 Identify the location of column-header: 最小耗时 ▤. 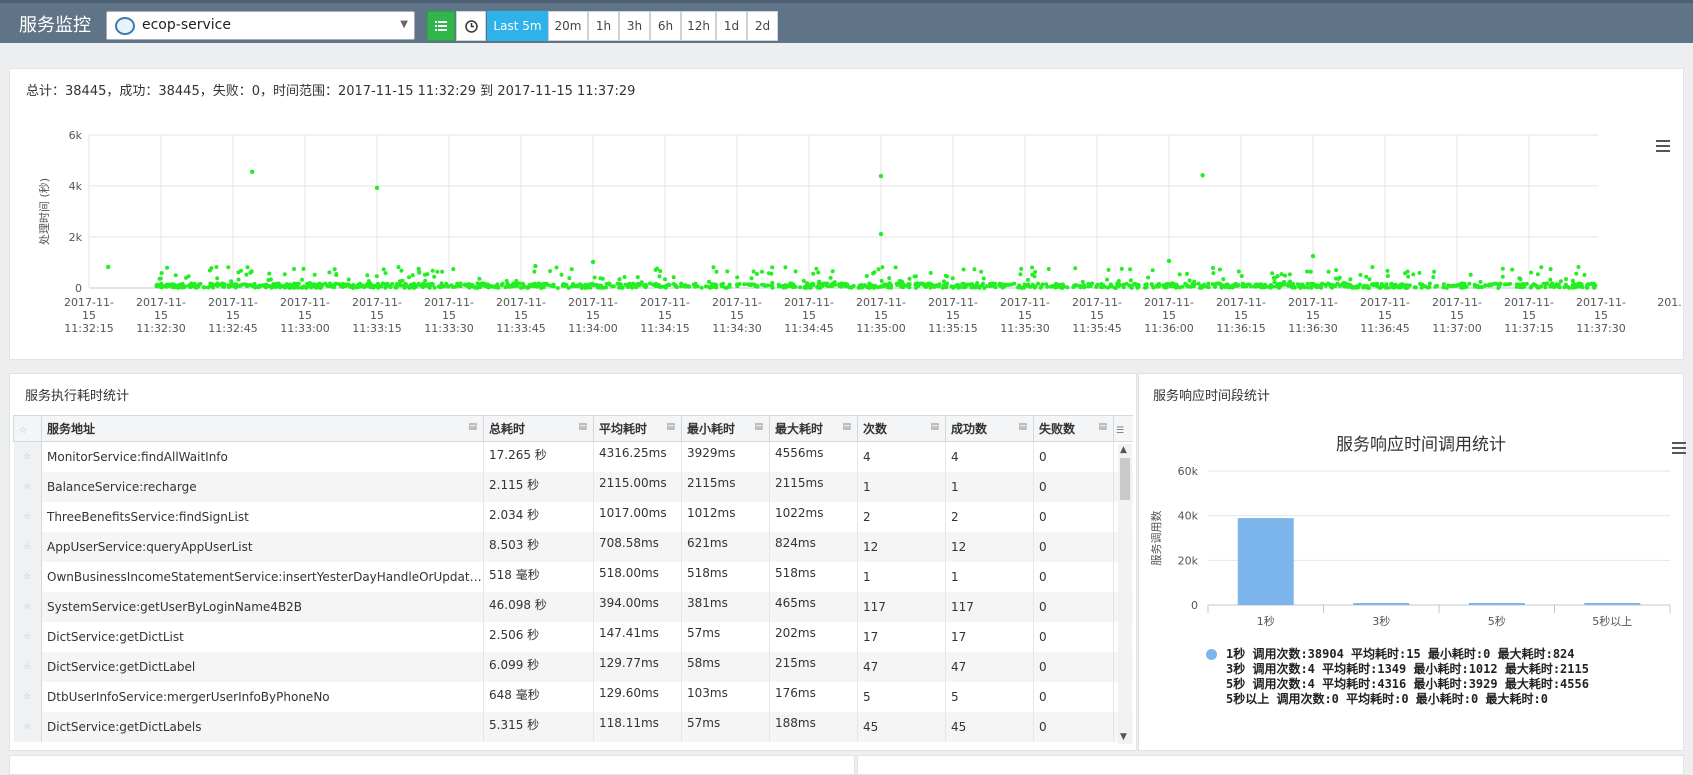
(725, 428).